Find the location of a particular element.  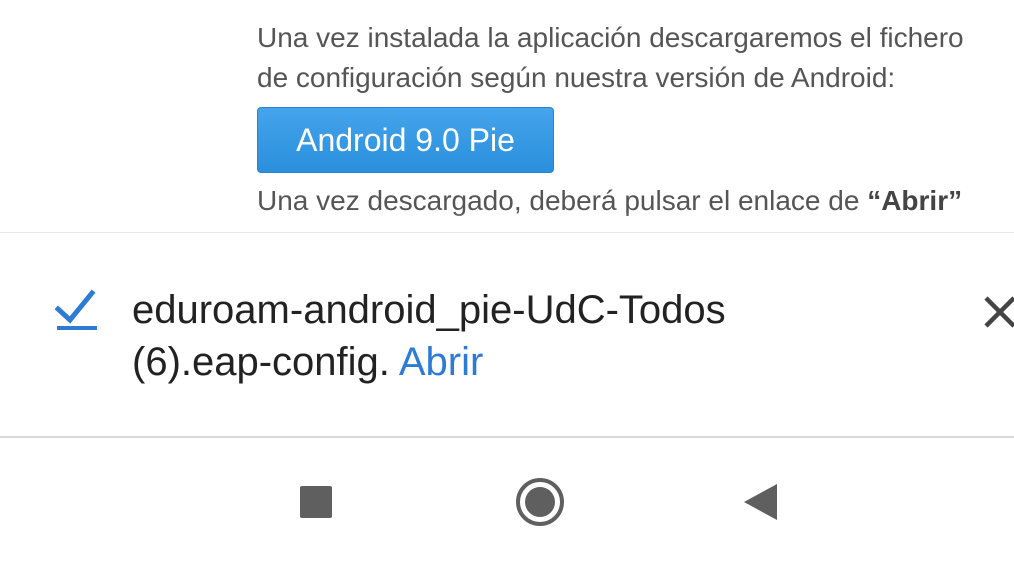

open-file-link: Abrir is located at coordinates (441, 362).